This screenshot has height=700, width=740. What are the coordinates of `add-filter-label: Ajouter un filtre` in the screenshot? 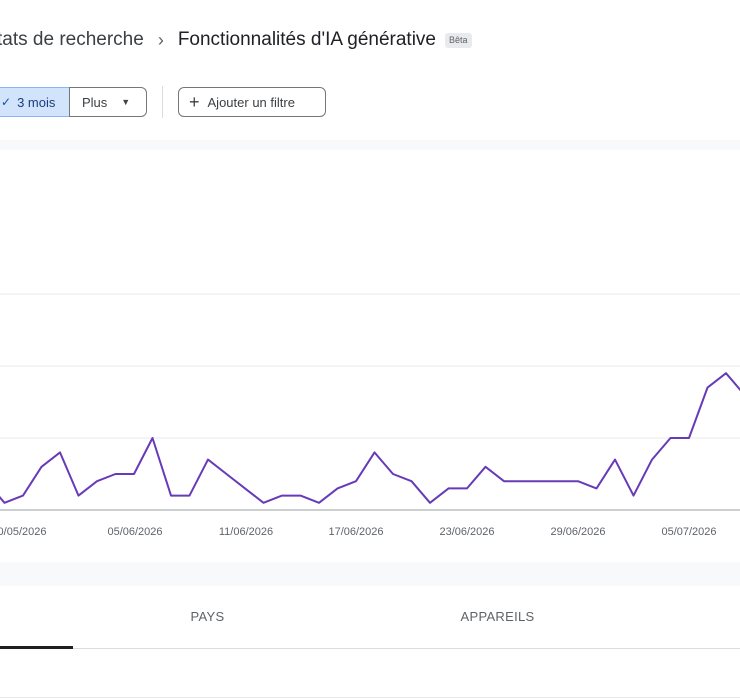 It's located at (251, 102).